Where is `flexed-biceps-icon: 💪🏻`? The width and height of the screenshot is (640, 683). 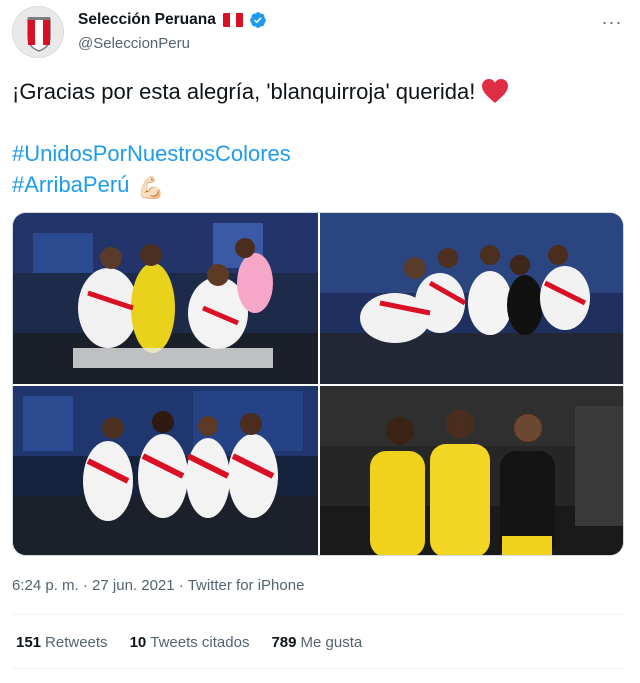
flexed-biceps-icon: 💪🏻 is located at coordinates (151, 187).